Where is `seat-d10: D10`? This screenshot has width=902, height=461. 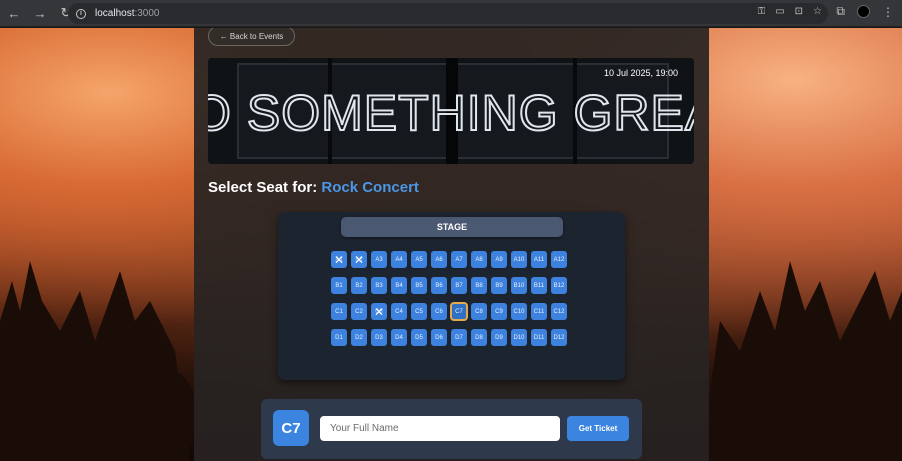 seat-d10: D10 is located at coordinates (519, 337).